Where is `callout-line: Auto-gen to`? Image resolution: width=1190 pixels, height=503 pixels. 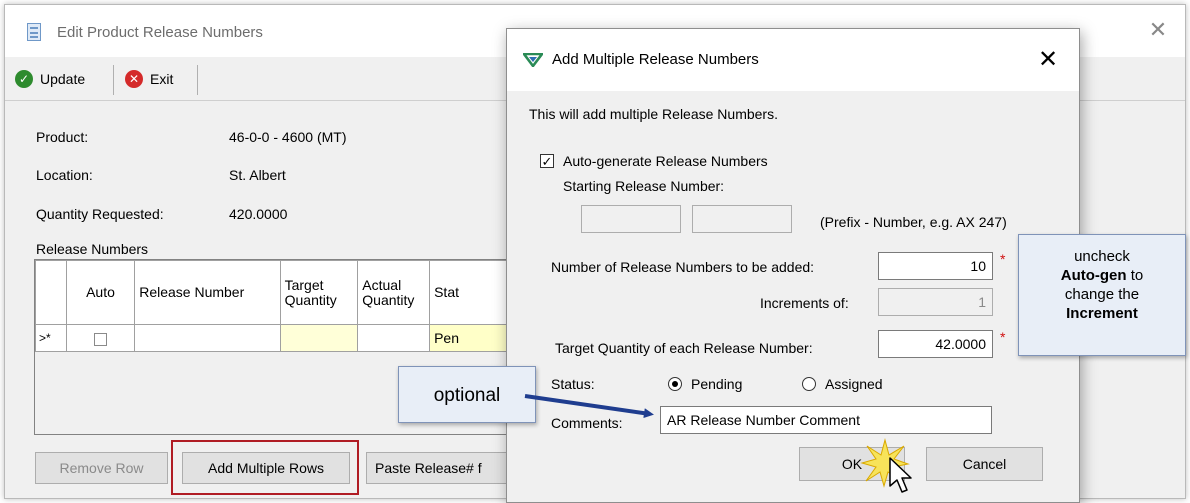
callout-line: Auto-gen to is located at coordinates (1102, 275).